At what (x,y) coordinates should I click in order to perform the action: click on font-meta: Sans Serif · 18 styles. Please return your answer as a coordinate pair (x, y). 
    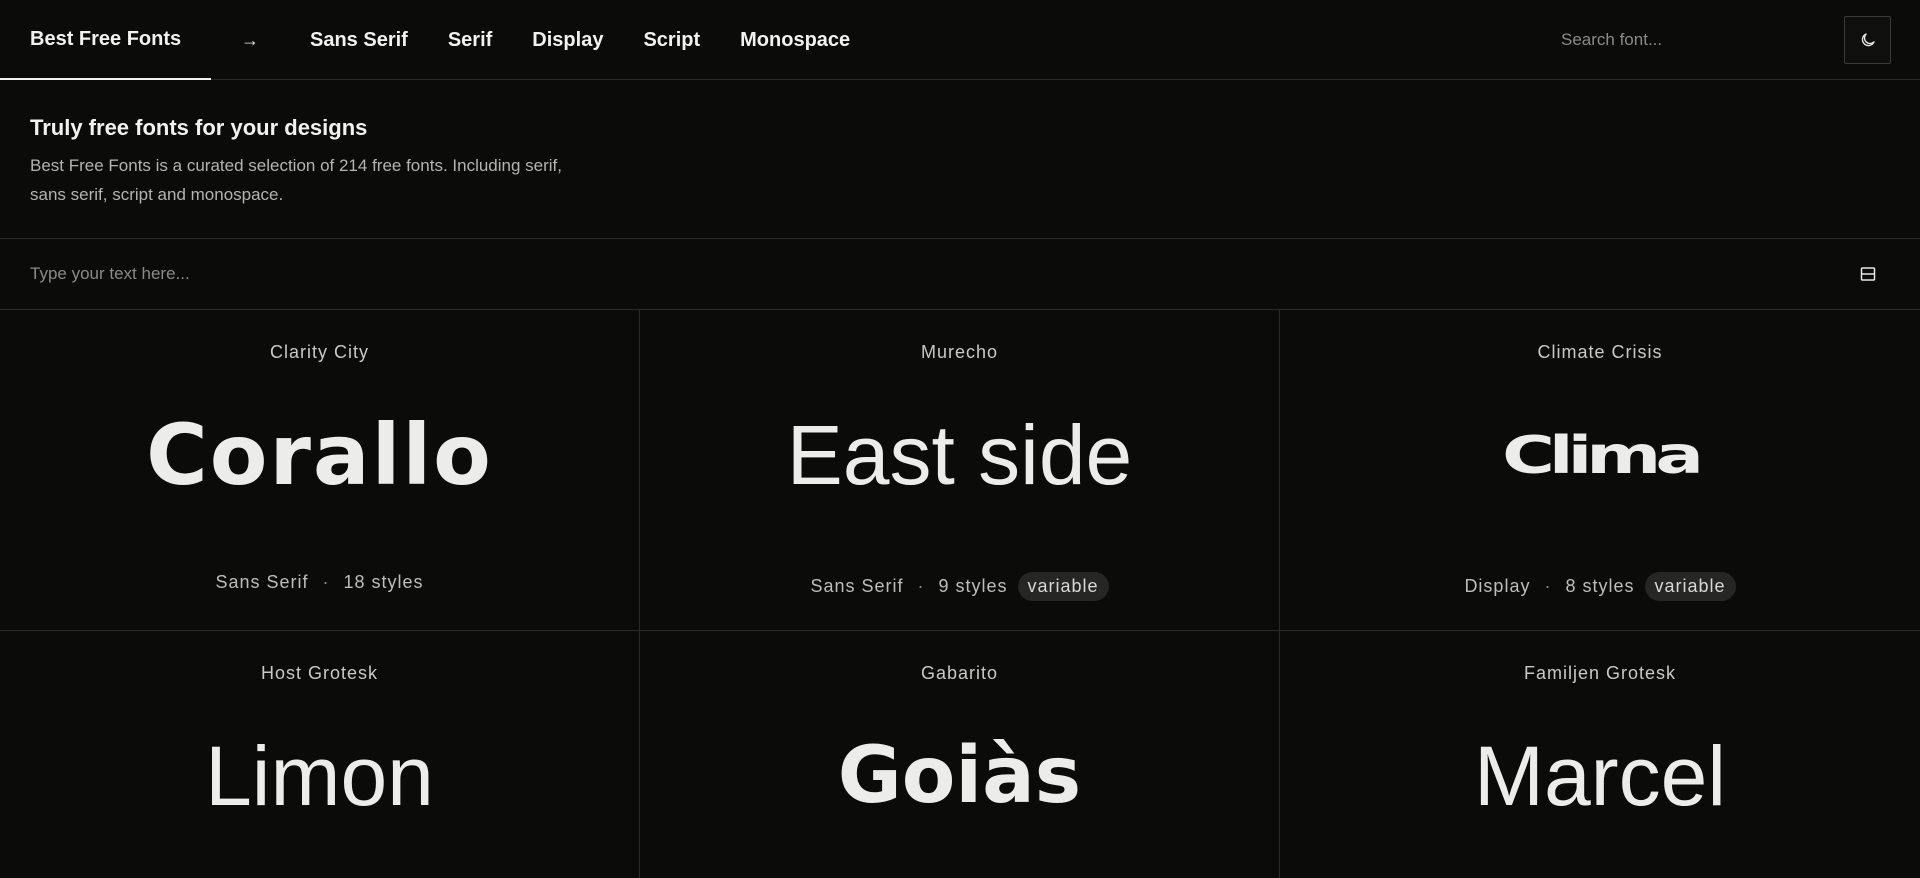
    Looking at the image, I should click on (319, 582).